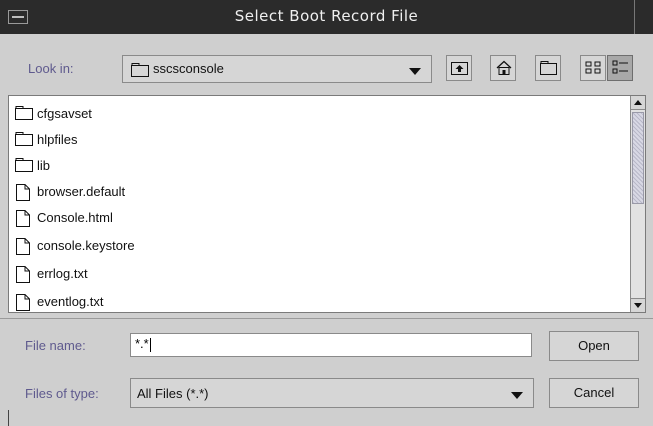 The image size is (653, 426). I want to click on scroll-down-button, so click(638, 305).